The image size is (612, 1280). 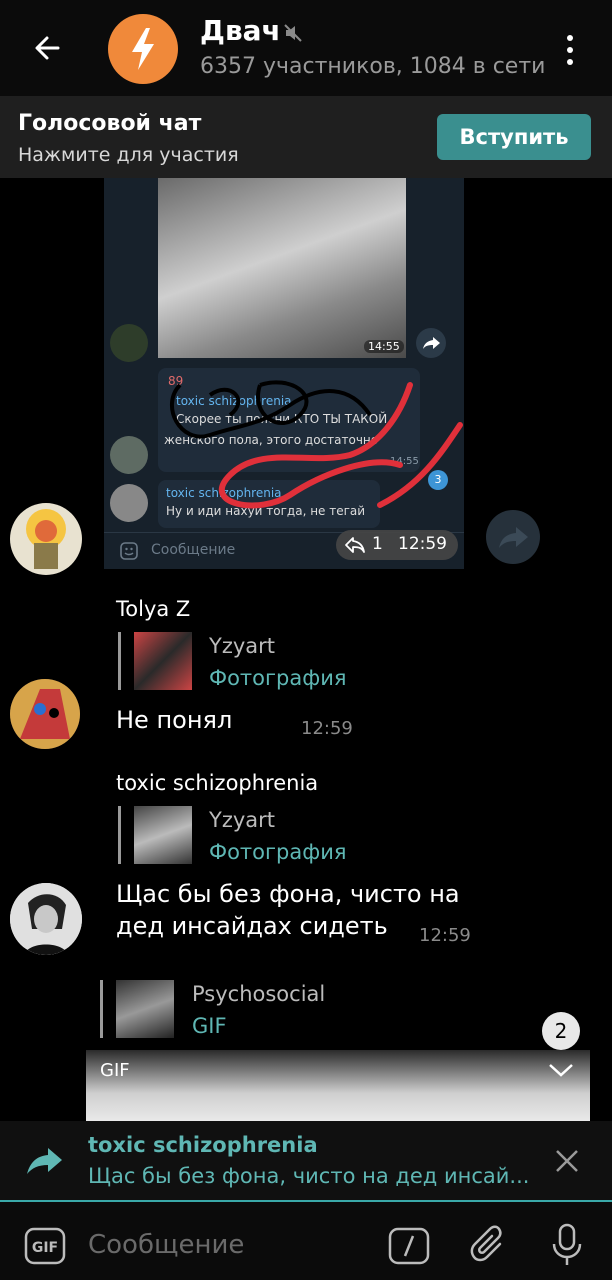 I want to click on message-text: Не понял, so click(x=174, y=720).